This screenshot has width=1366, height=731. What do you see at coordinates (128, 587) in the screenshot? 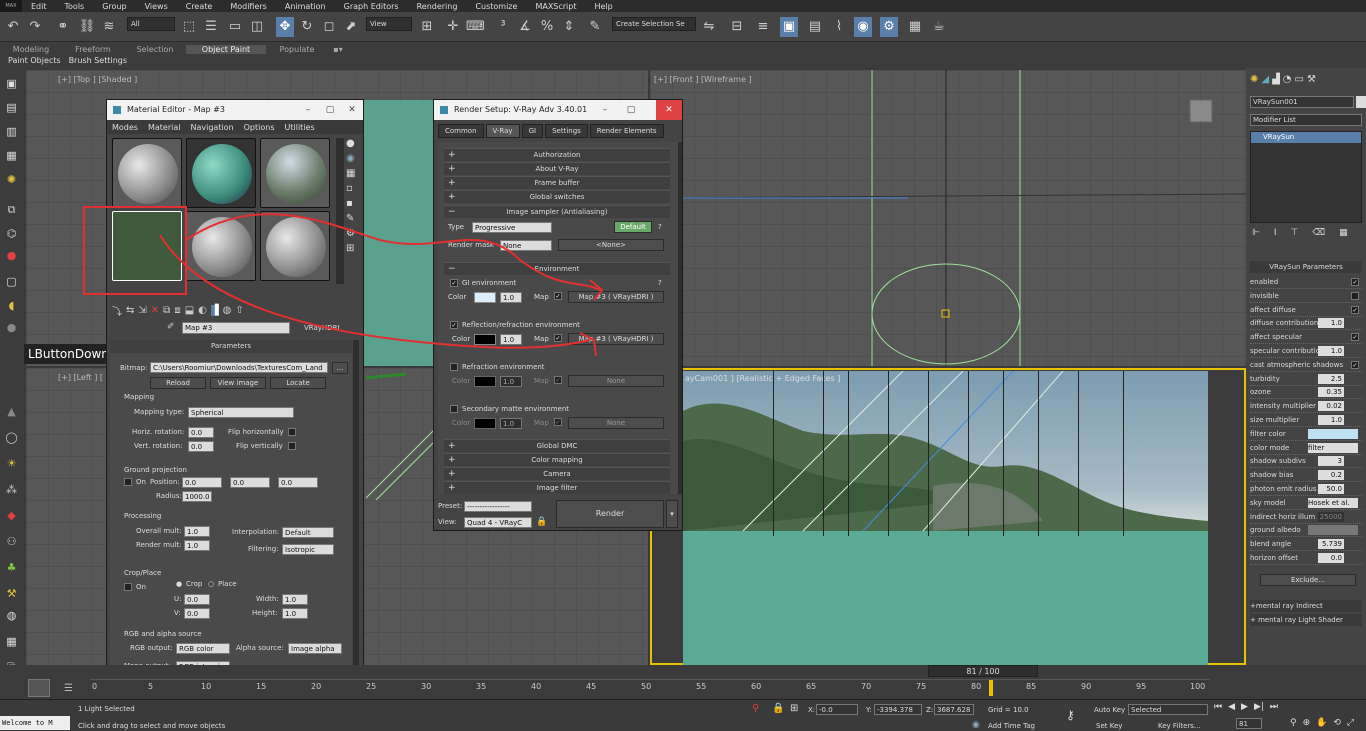
I see `crop-on-checkbox` at bounding box center [128, 587].